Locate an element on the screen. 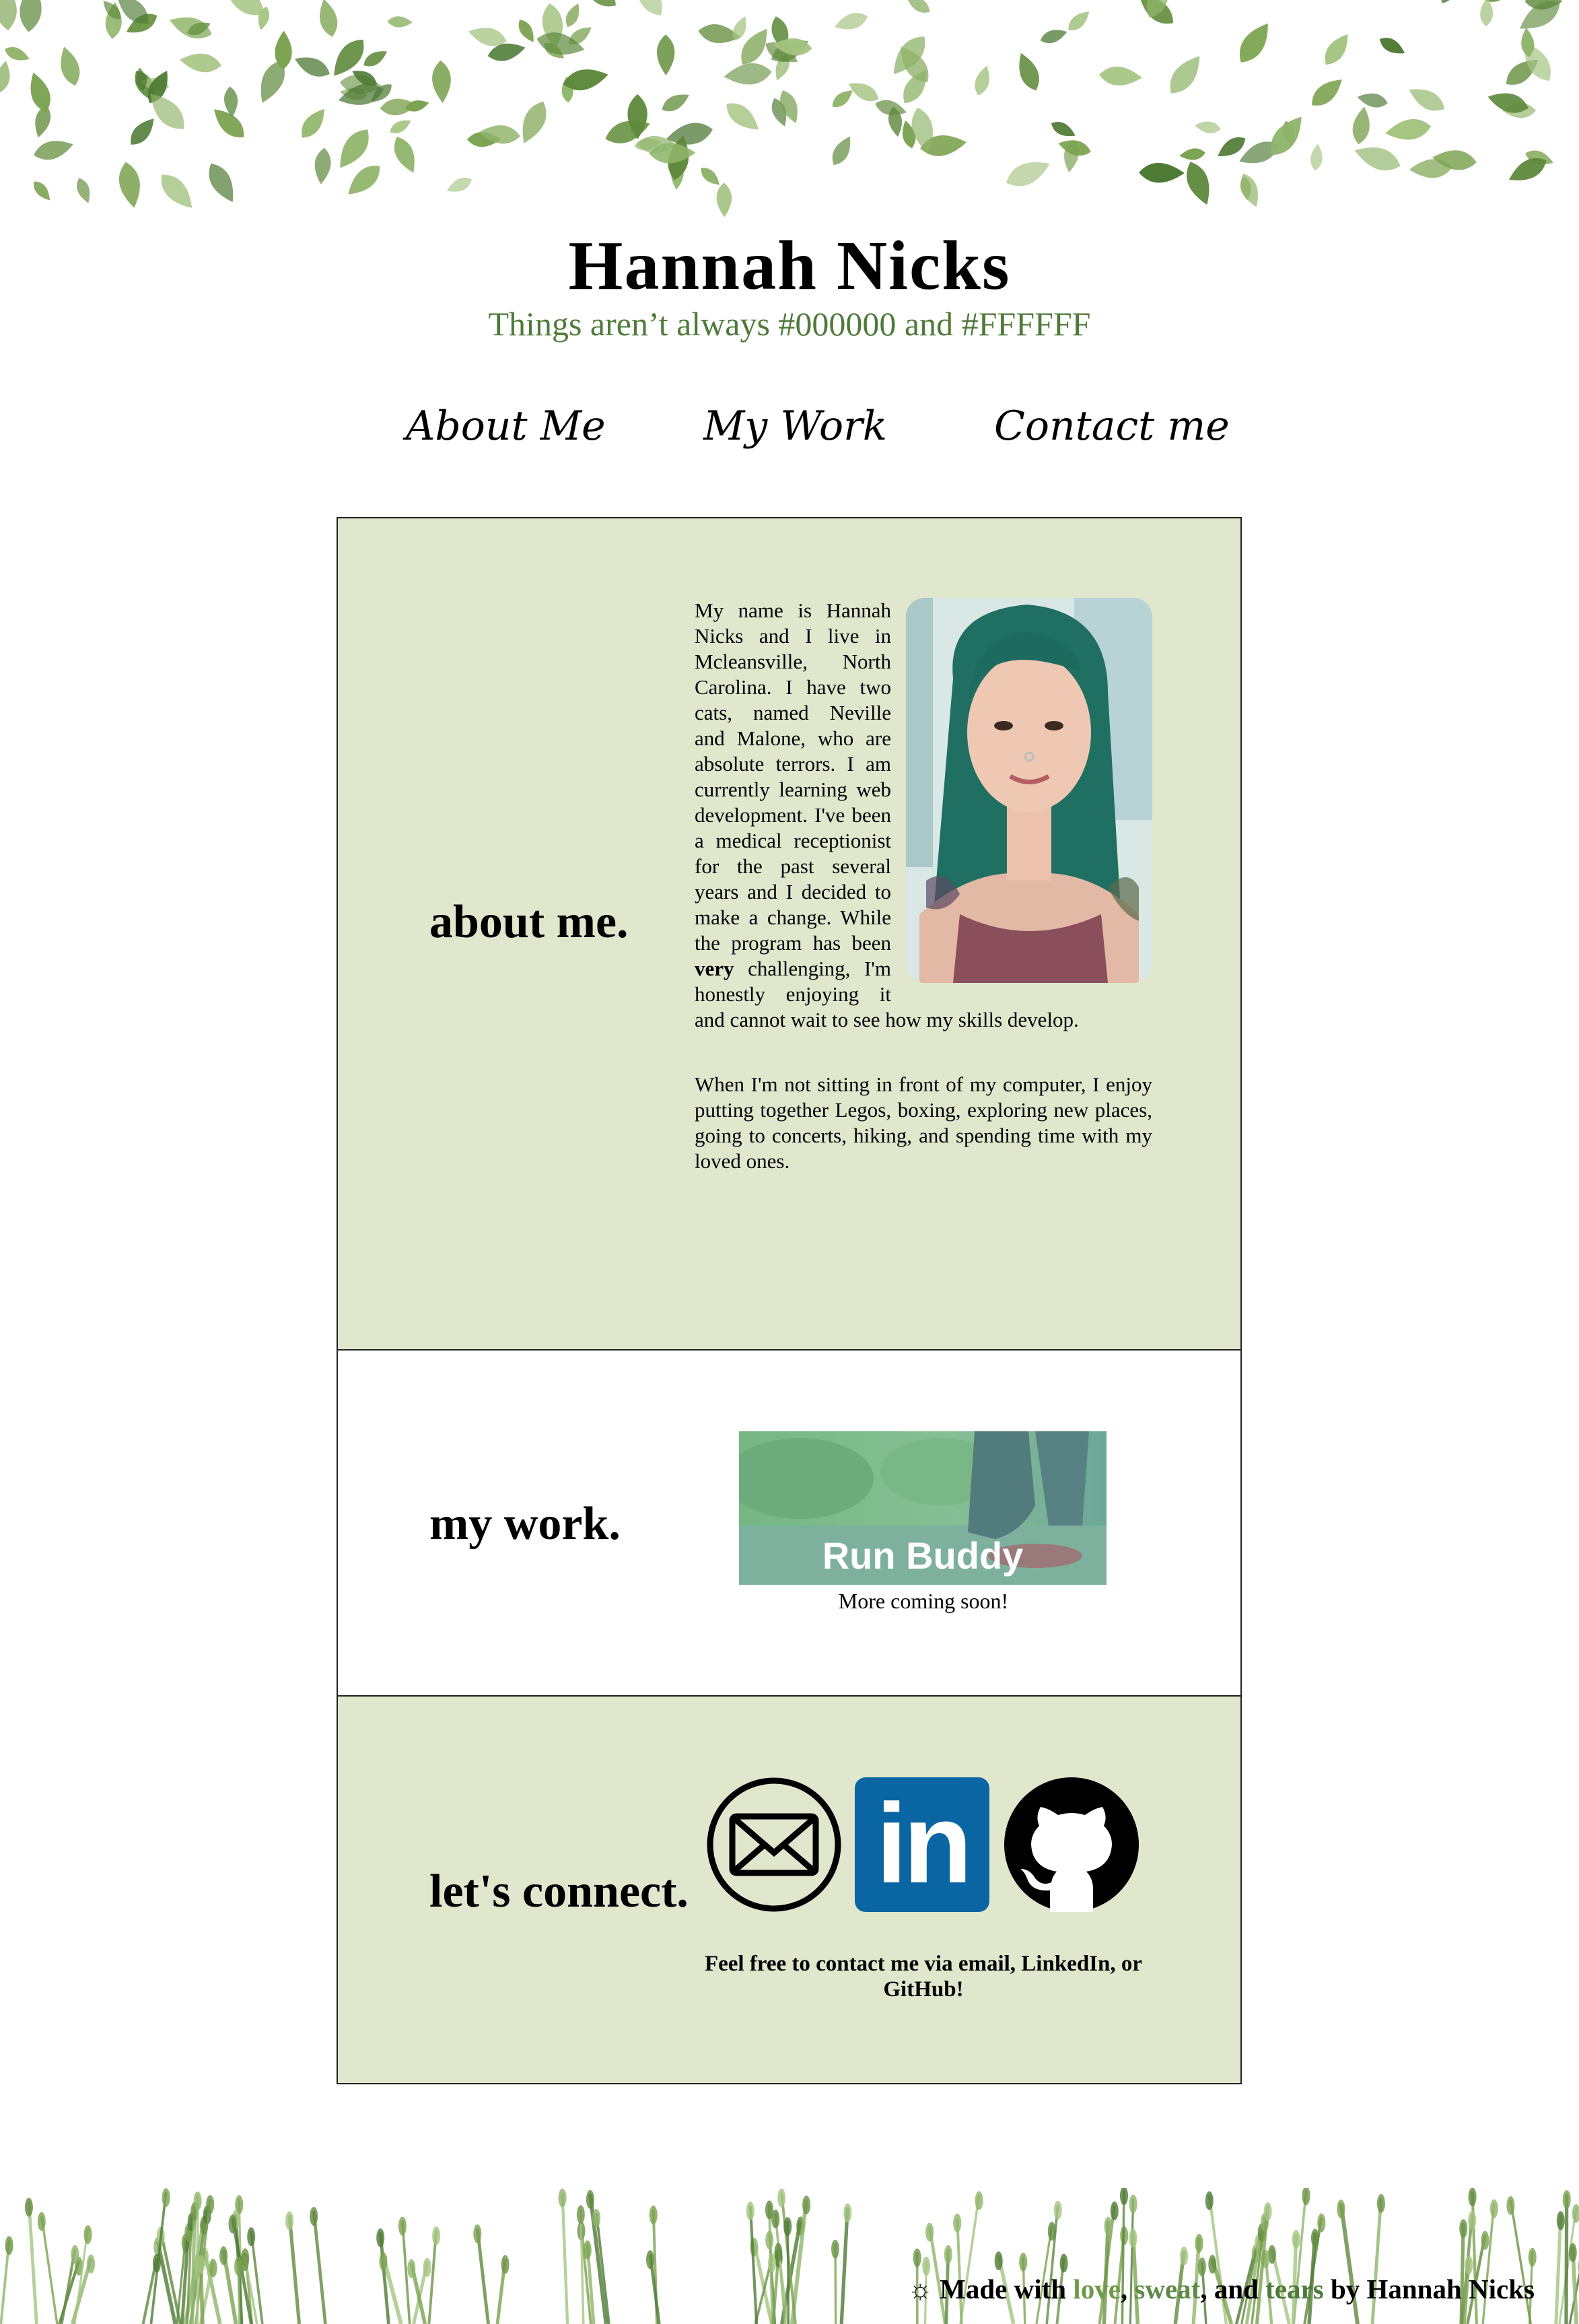 Image resolution: width=1579 pixels, height=2324 pixels. nav-my-work: My Work is located at coordinates (795, 426).